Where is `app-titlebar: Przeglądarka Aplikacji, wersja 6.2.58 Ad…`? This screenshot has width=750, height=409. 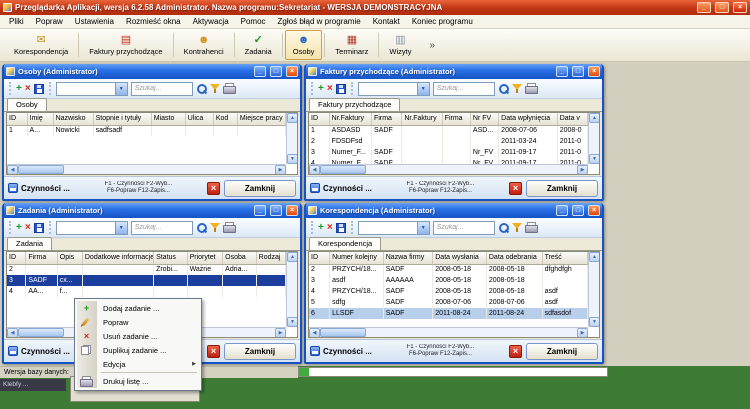 app-titlebar: Przeglądarka Aplikacji, wersja 6.2.58 Ad… is located at coordinates (375, 7).